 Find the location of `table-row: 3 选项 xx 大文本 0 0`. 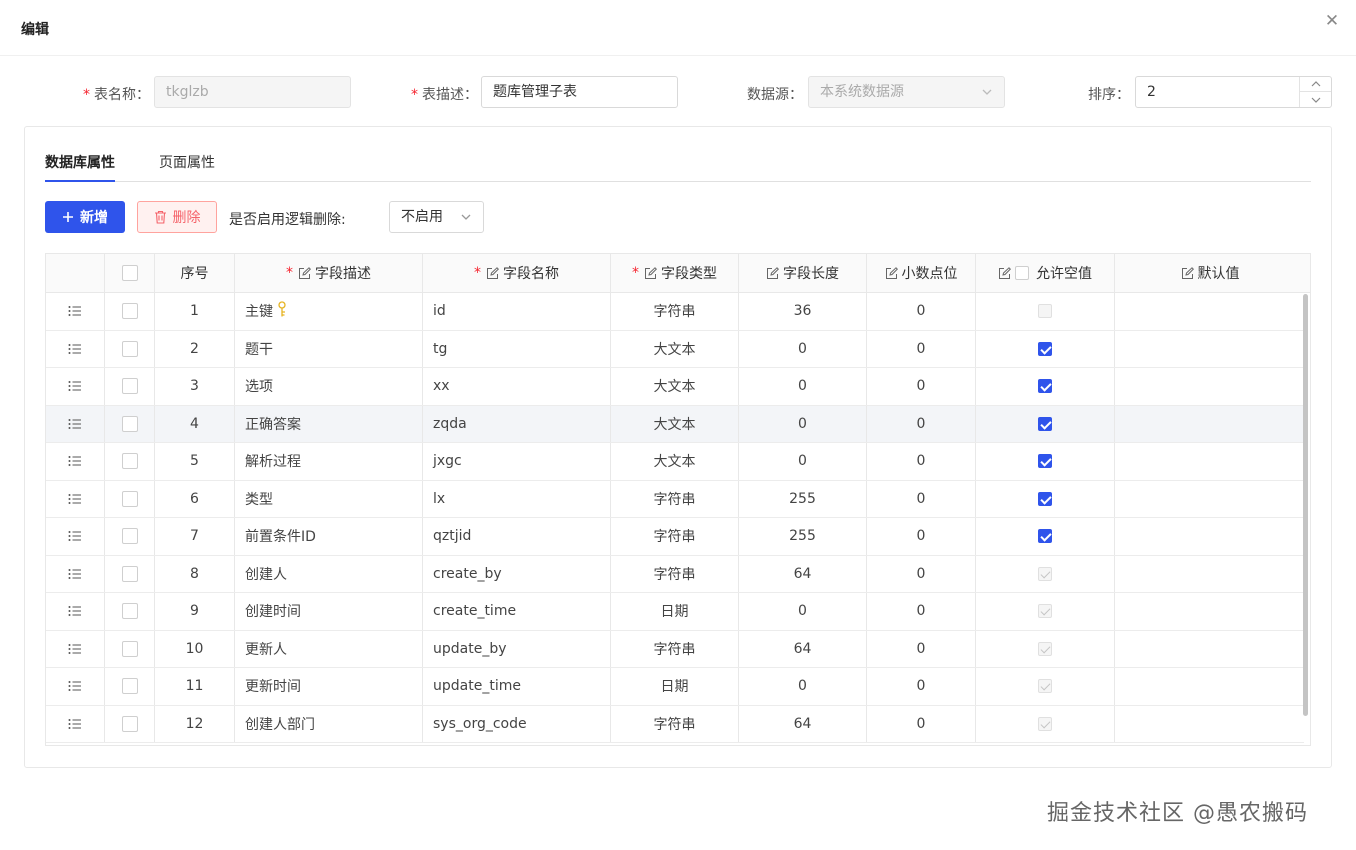

table-row: 3 选项 xx 大文本 0 0 is located at coordinates (675, 387).